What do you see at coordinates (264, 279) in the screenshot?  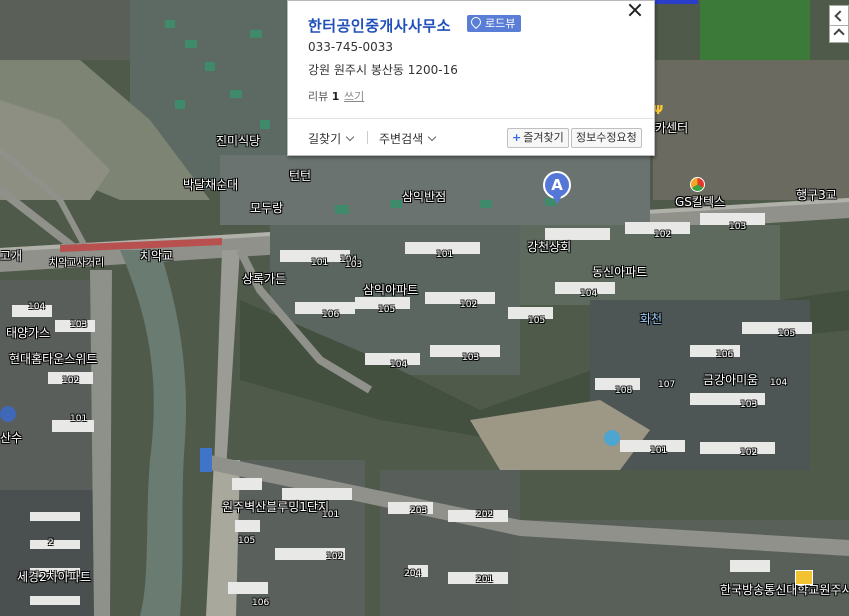 I see `label-sangrok-garden: 상록가든` at bounding box center [264, 279].